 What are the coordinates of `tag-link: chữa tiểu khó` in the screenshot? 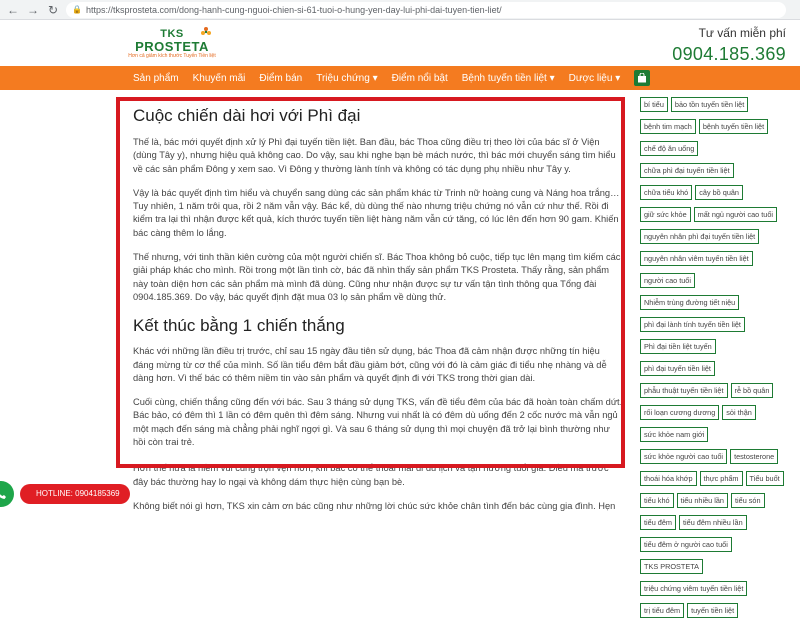 It's located at (666, 192).